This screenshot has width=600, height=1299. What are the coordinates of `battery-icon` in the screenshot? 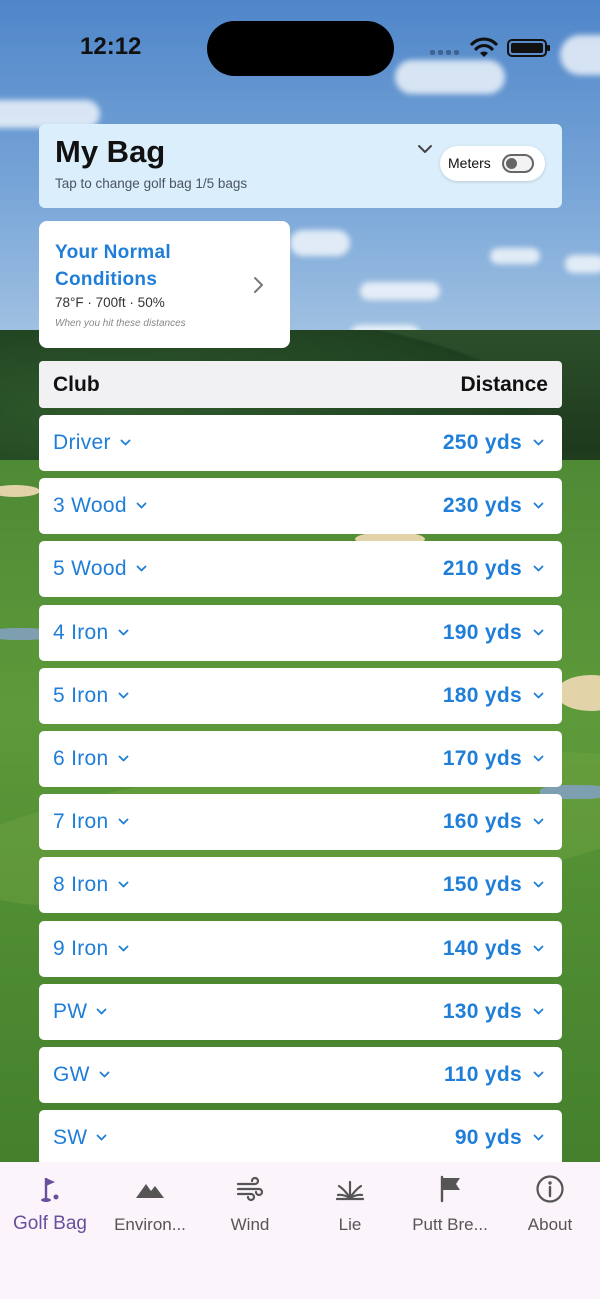 It's located at (528, 48).